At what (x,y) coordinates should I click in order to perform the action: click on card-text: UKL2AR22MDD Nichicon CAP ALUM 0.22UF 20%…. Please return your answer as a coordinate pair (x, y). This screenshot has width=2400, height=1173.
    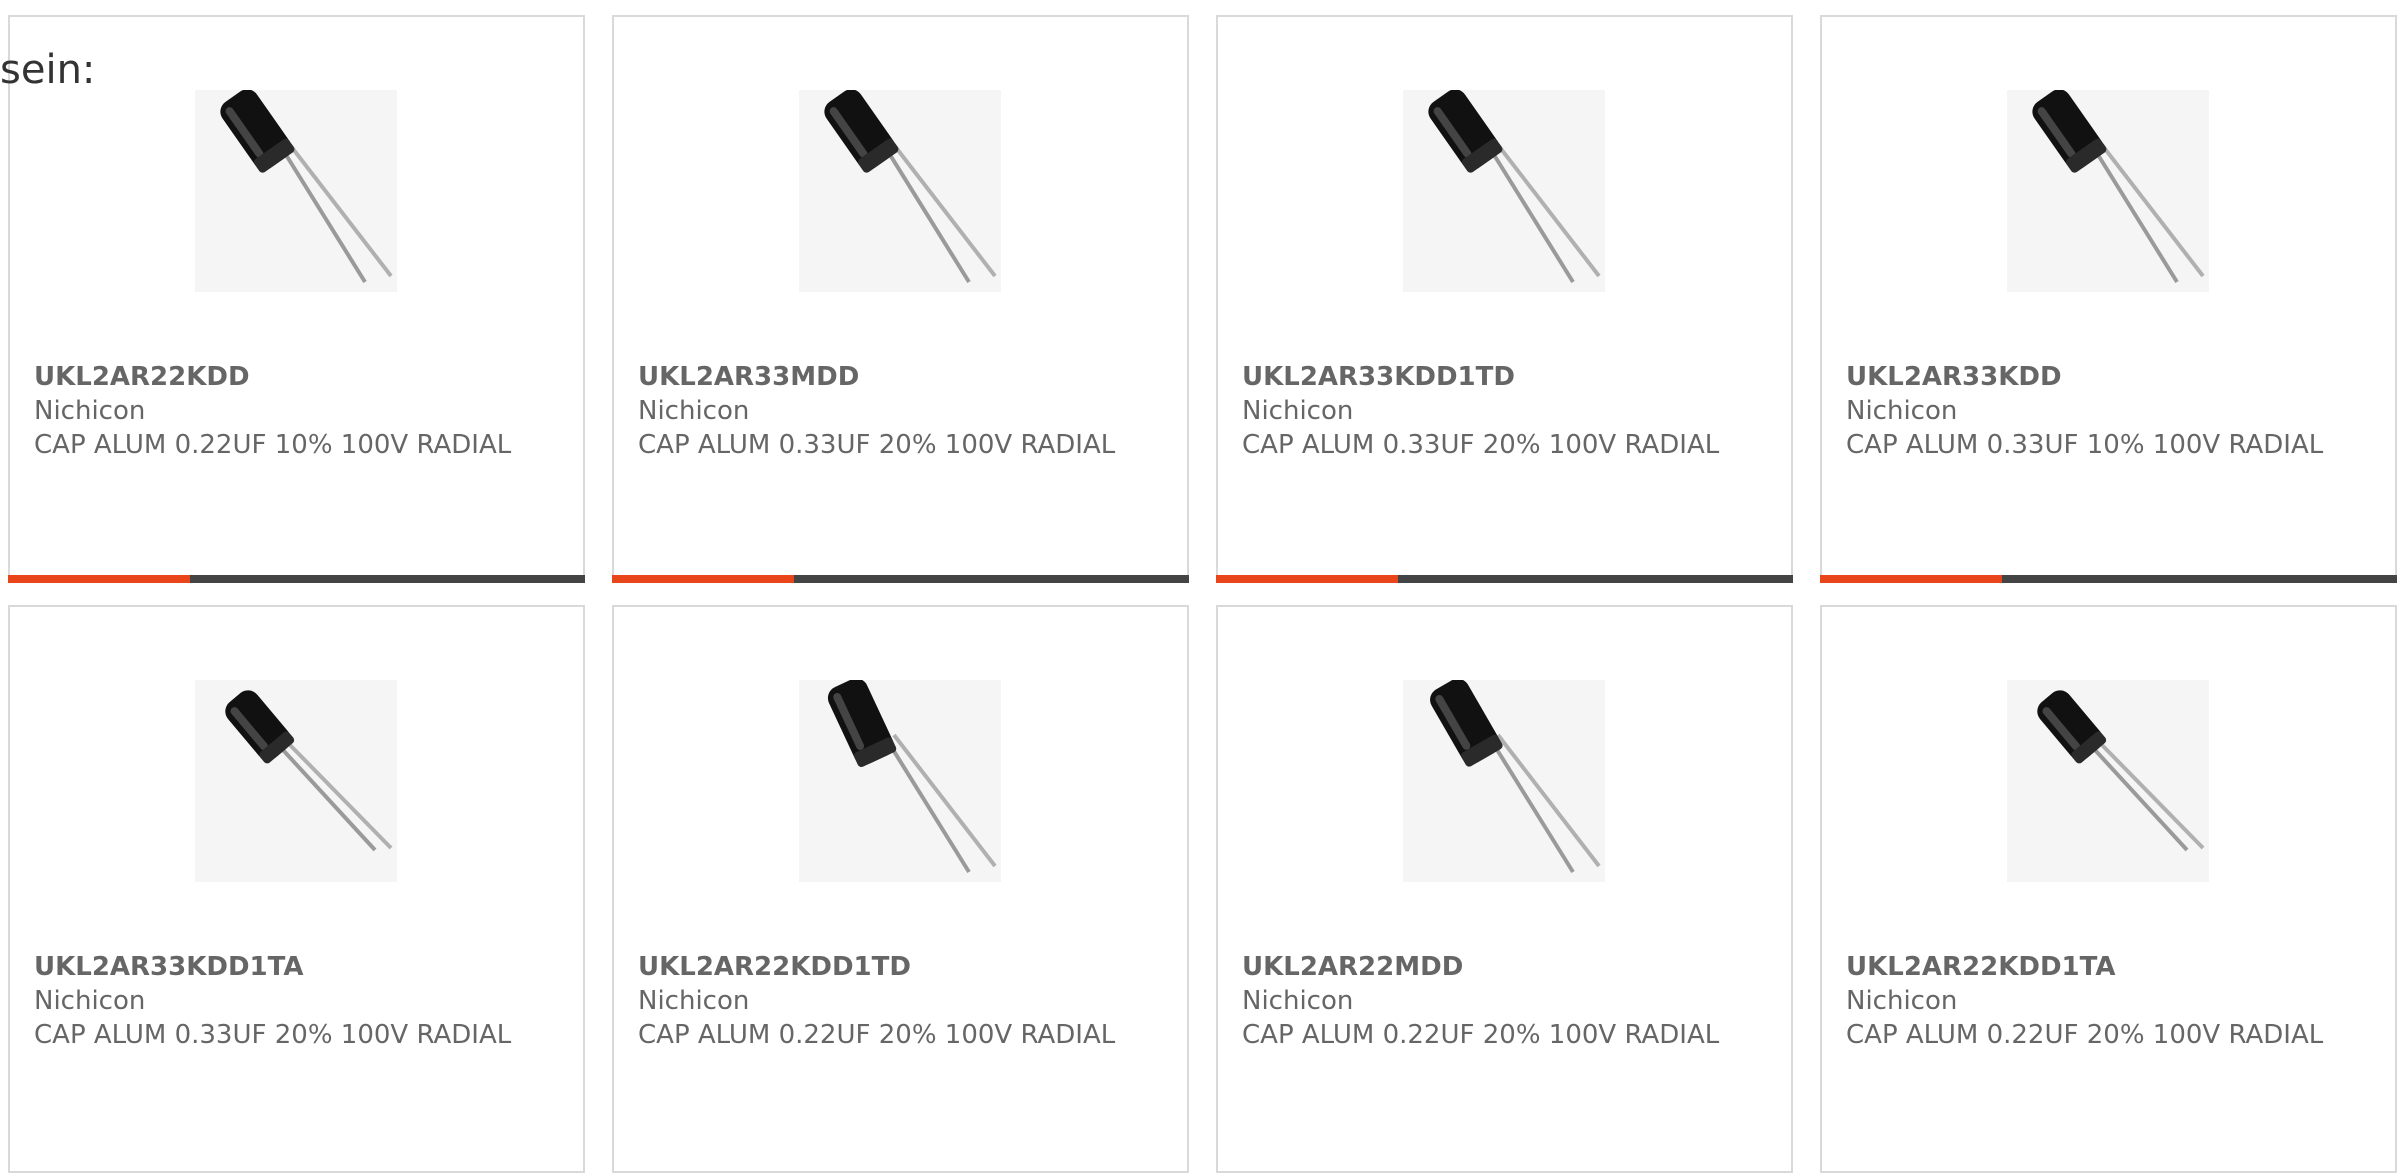
    Looking at the image, I should click on (1502, 1001).